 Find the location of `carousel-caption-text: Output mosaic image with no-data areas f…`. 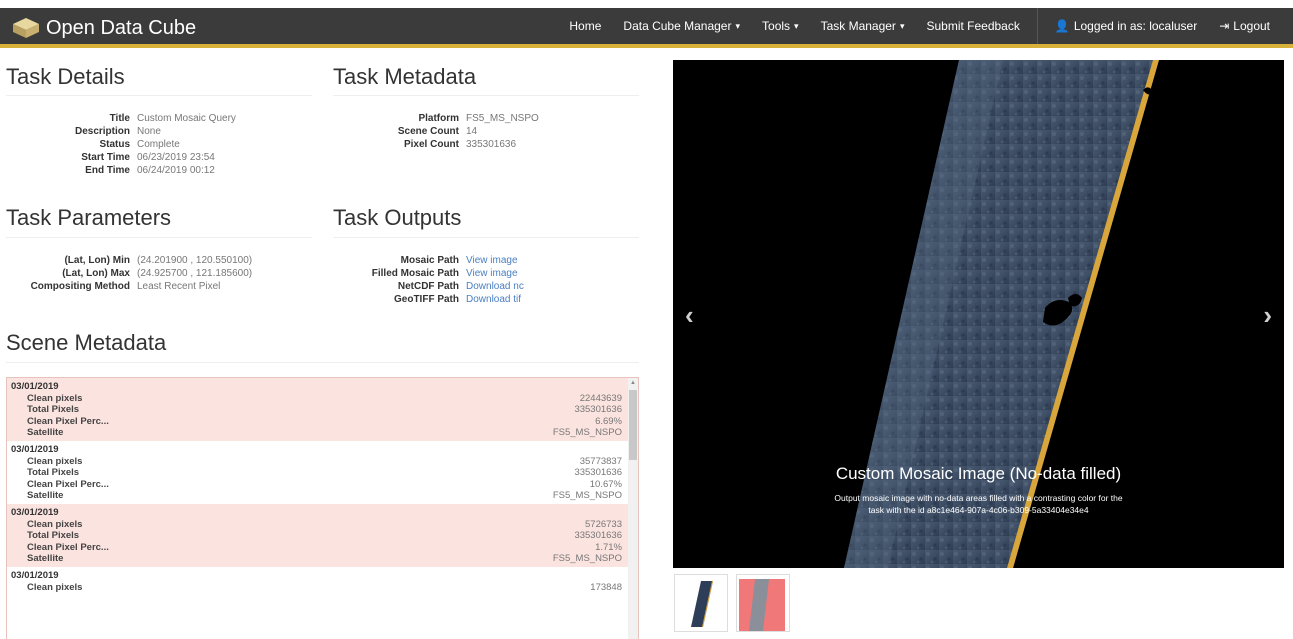

carousel-caption-text: Output mosaic image with no-data areas f… is located at coordinates (978, 504).